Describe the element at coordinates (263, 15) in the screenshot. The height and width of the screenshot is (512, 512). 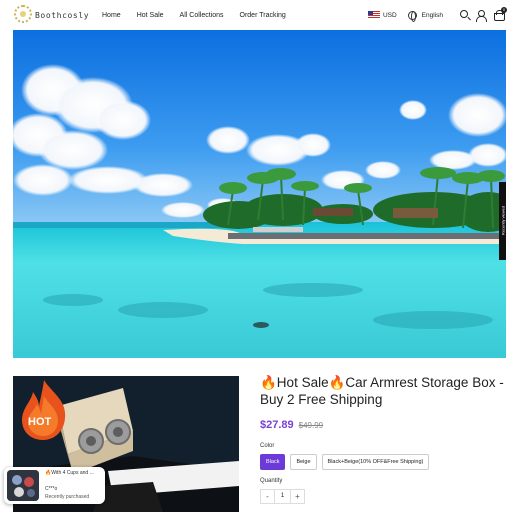
I see `nav-order-tracking: Order Tracking` at that location.